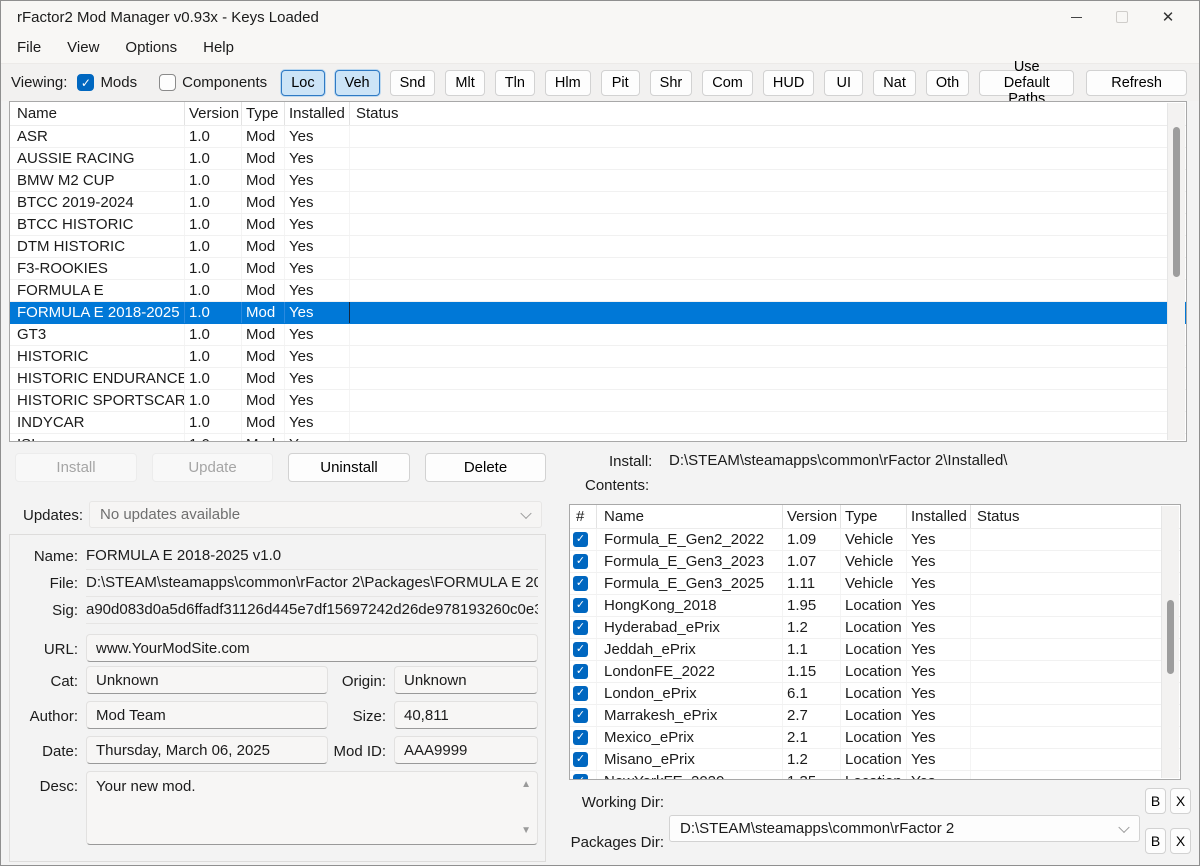 The height and width of the screenshot is (866, 1200). What do you see at coordinates (583, 516) in the screenshot?
I see `contents-column-header-num: #` at bounding box center [583, 516].